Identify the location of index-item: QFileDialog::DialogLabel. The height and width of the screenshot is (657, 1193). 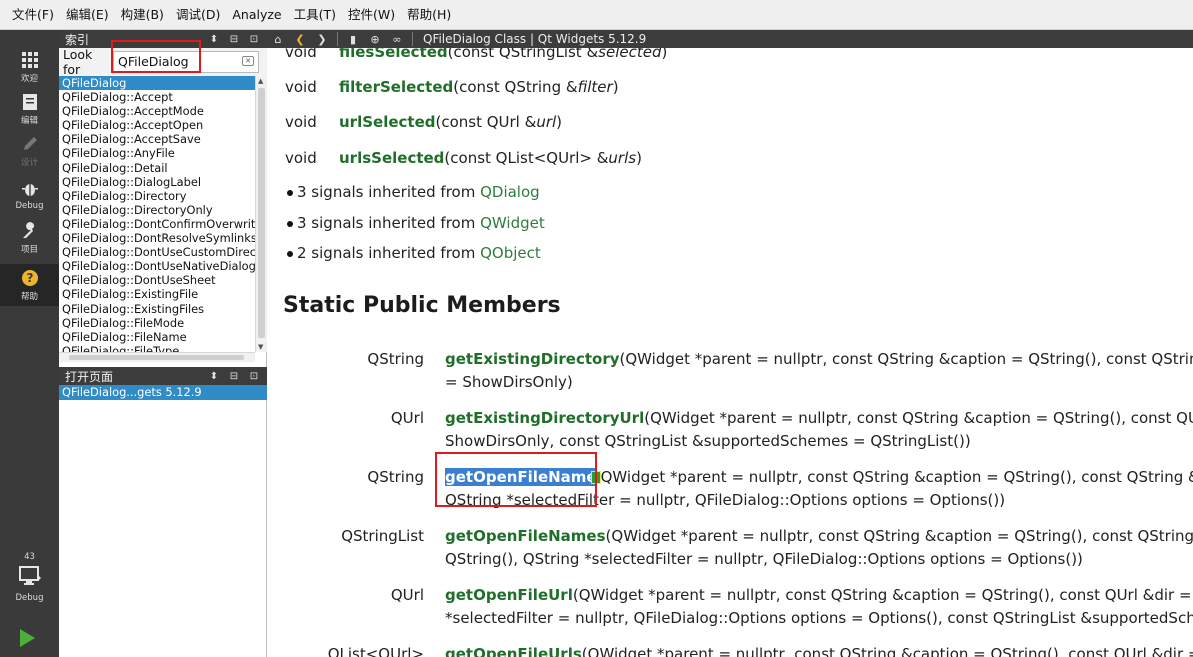
(157, 182).